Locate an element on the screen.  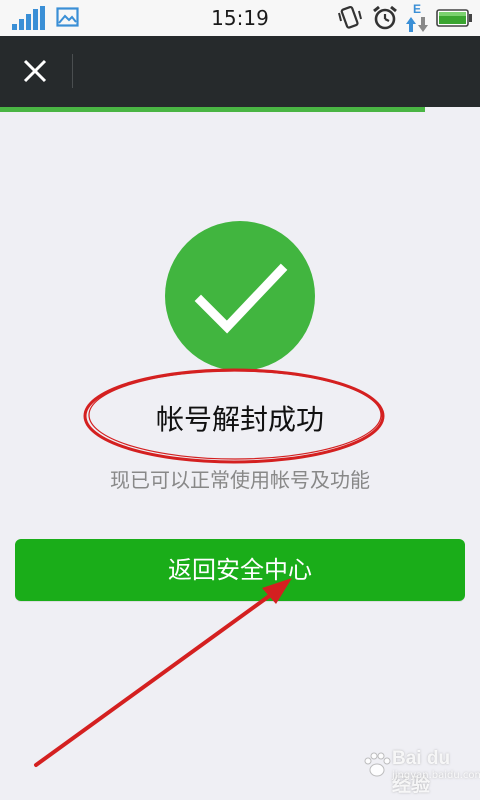
network-type-label: E is located at coordinates (417, 9).